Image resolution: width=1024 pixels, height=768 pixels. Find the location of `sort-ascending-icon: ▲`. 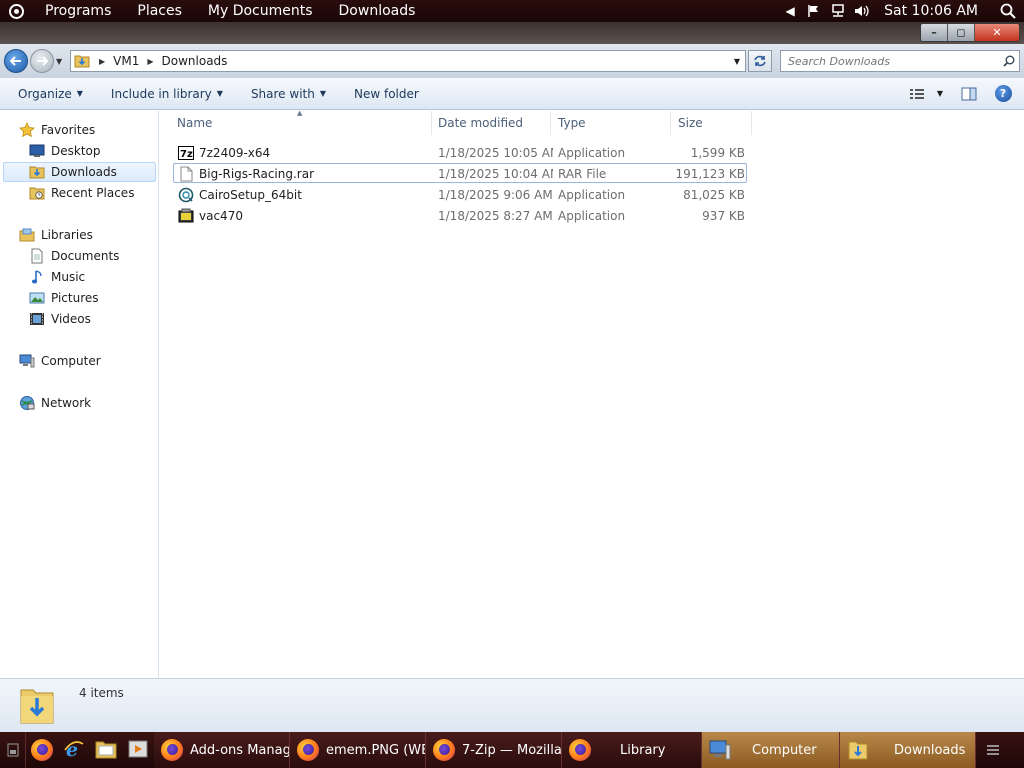

sort-ascending-icon: ▲ is located at coordinates (300, 113).